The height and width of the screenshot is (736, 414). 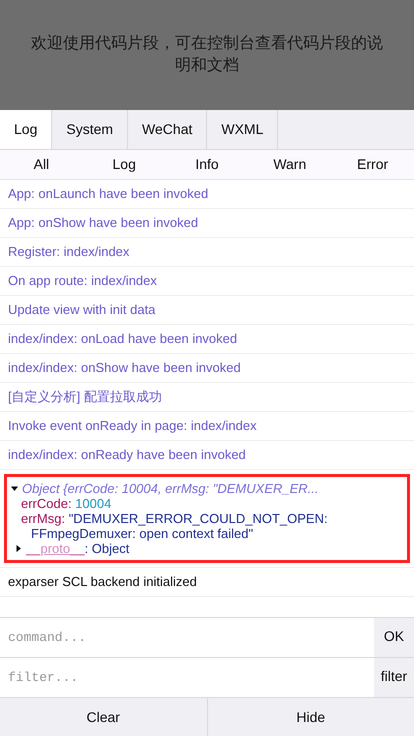 What do you see at coordinates (103, 717) in the screenshot?
I see `footer-button: Clear` at bounding box center [103, 717].